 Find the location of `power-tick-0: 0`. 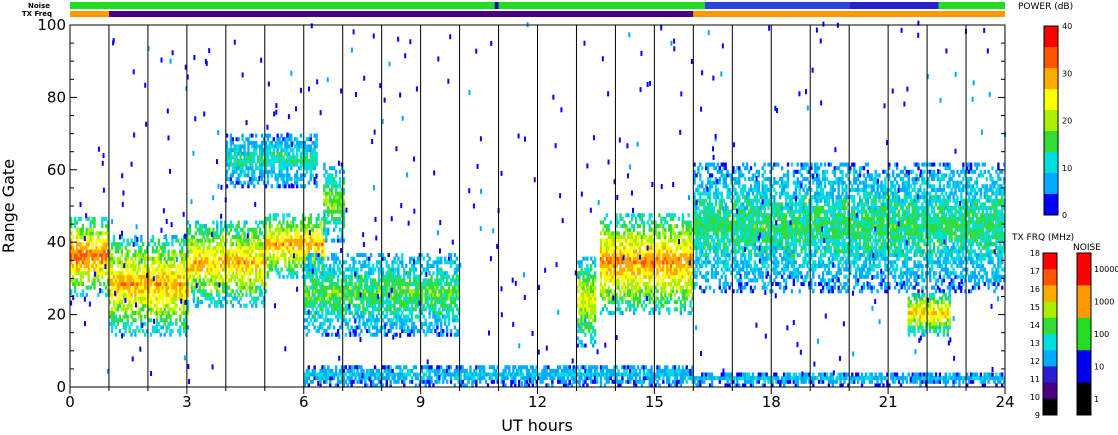

power-tick-0: 0 is located at coordinates (1064, 215).